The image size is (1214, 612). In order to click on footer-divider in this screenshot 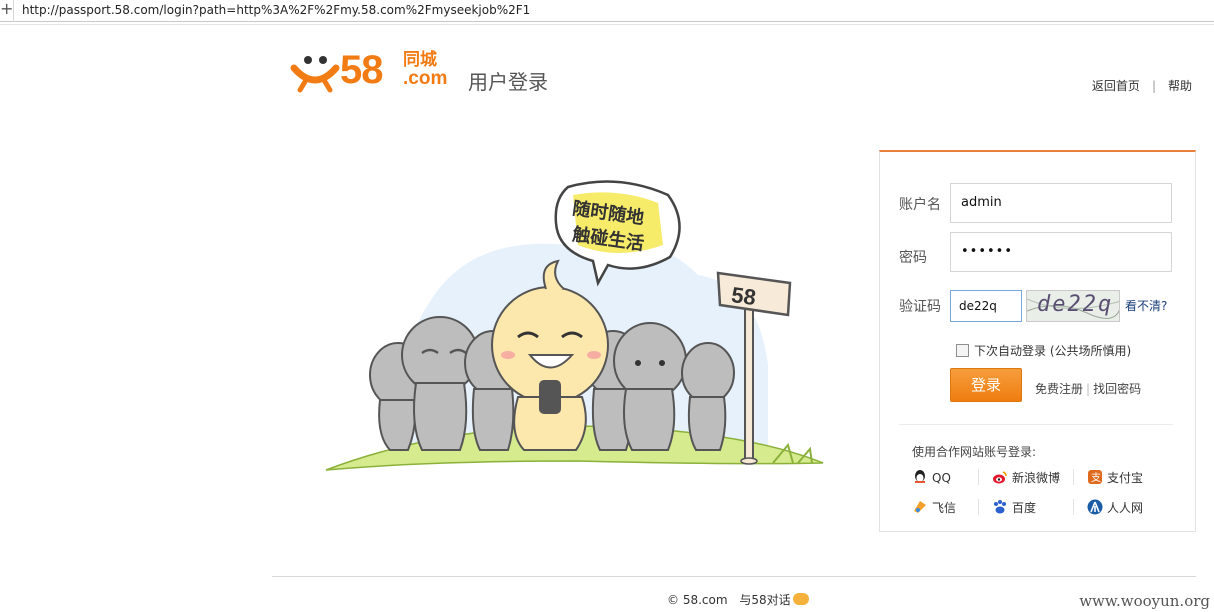, I will do `click(734, 576)`.